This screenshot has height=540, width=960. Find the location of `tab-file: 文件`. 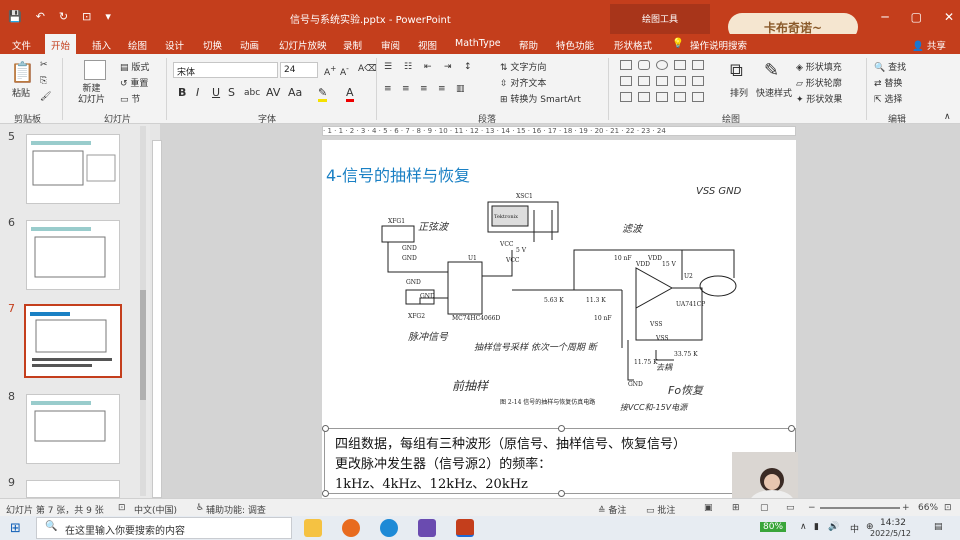

tab-file: 文件 is located at coordinates (21, 45).